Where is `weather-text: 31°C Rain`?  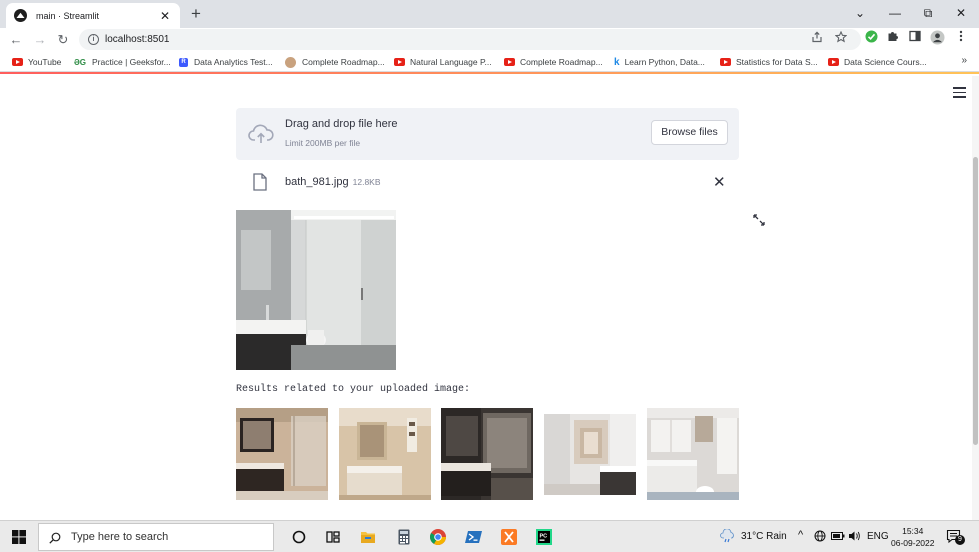 weather-text: 31°C Rain is located at coordinates (764, 536).